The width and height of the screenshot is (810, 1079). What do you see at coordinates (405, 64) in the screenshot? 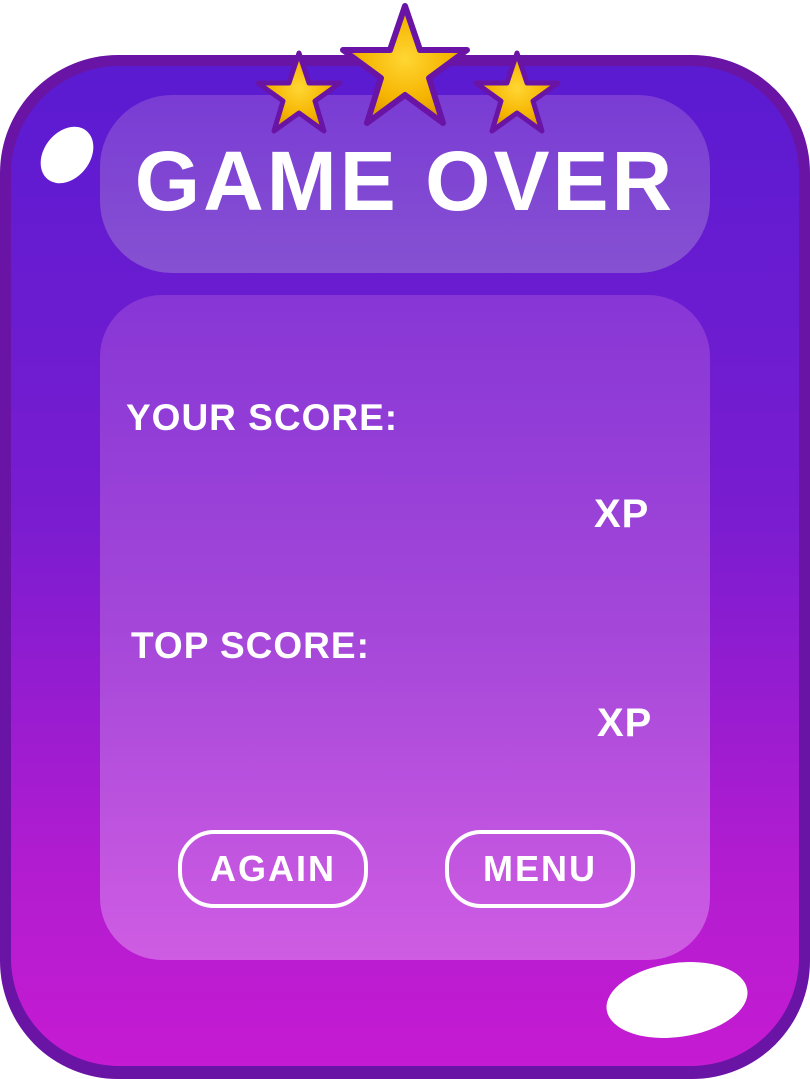
I see `star-icon-center` at bounding box center [405, 64].